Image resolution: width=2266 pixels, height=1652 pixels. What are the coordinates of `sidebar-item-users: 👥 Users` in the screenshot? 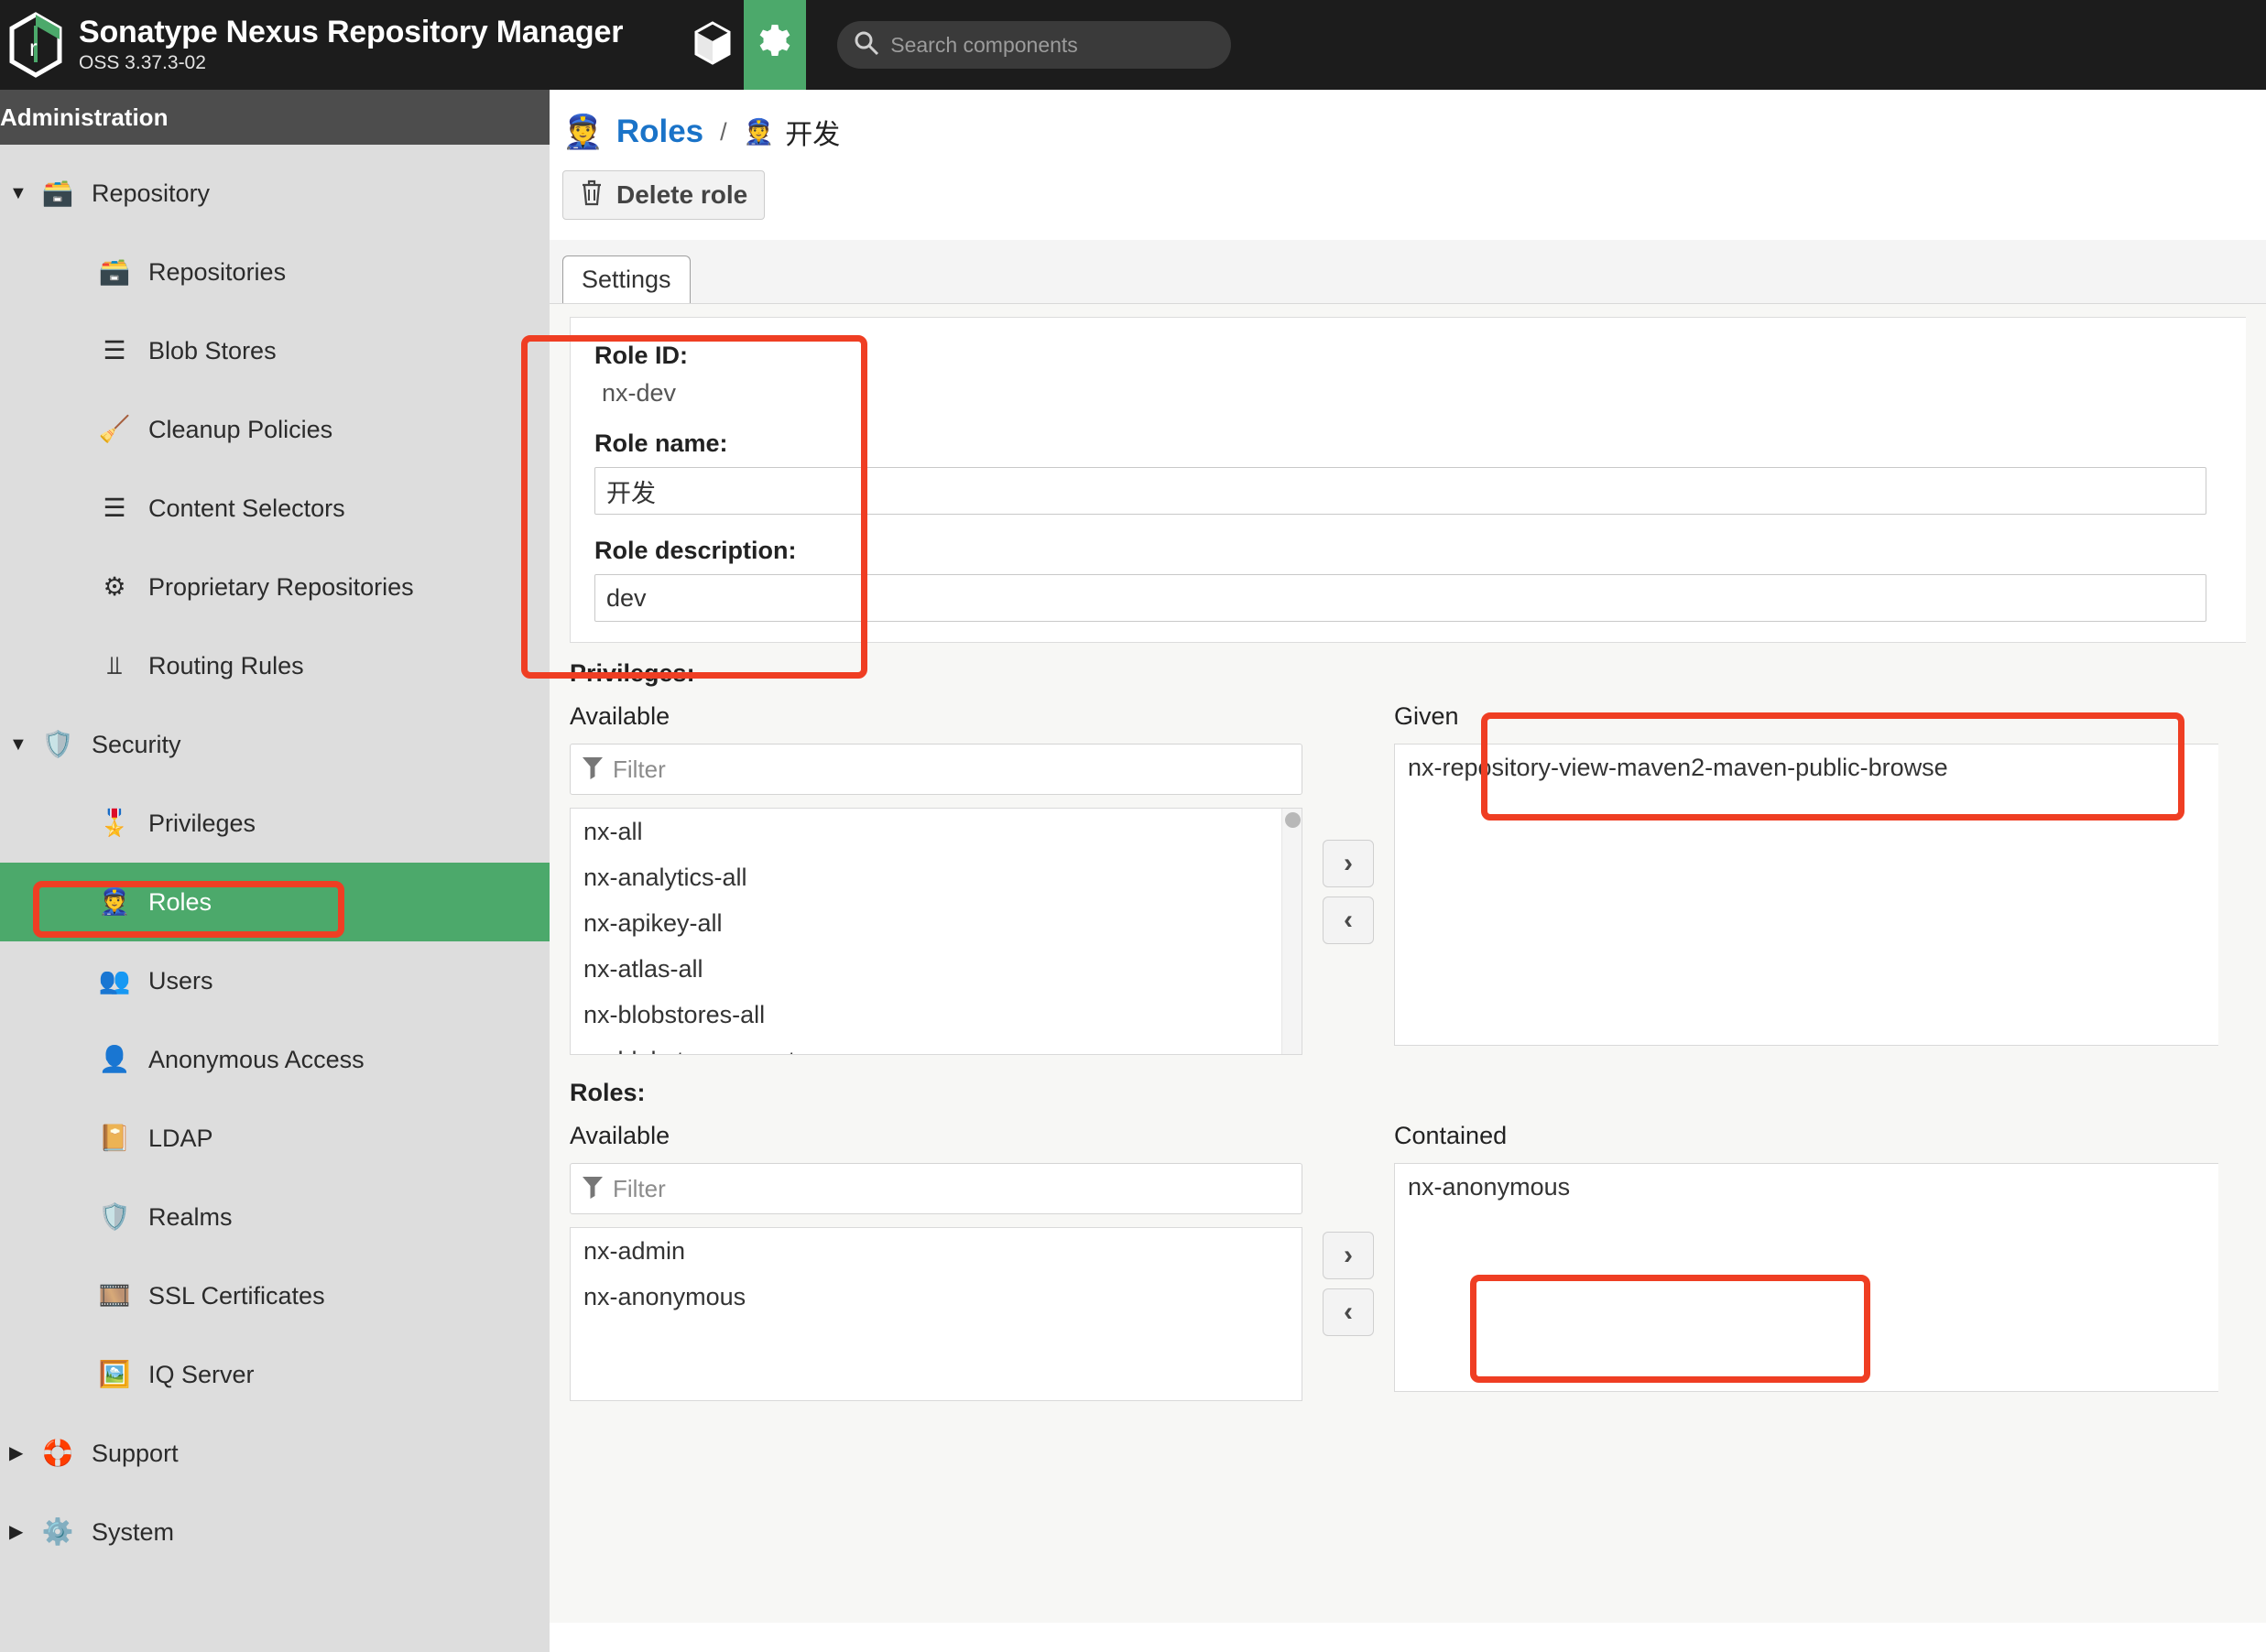 It's located at (275, 981).